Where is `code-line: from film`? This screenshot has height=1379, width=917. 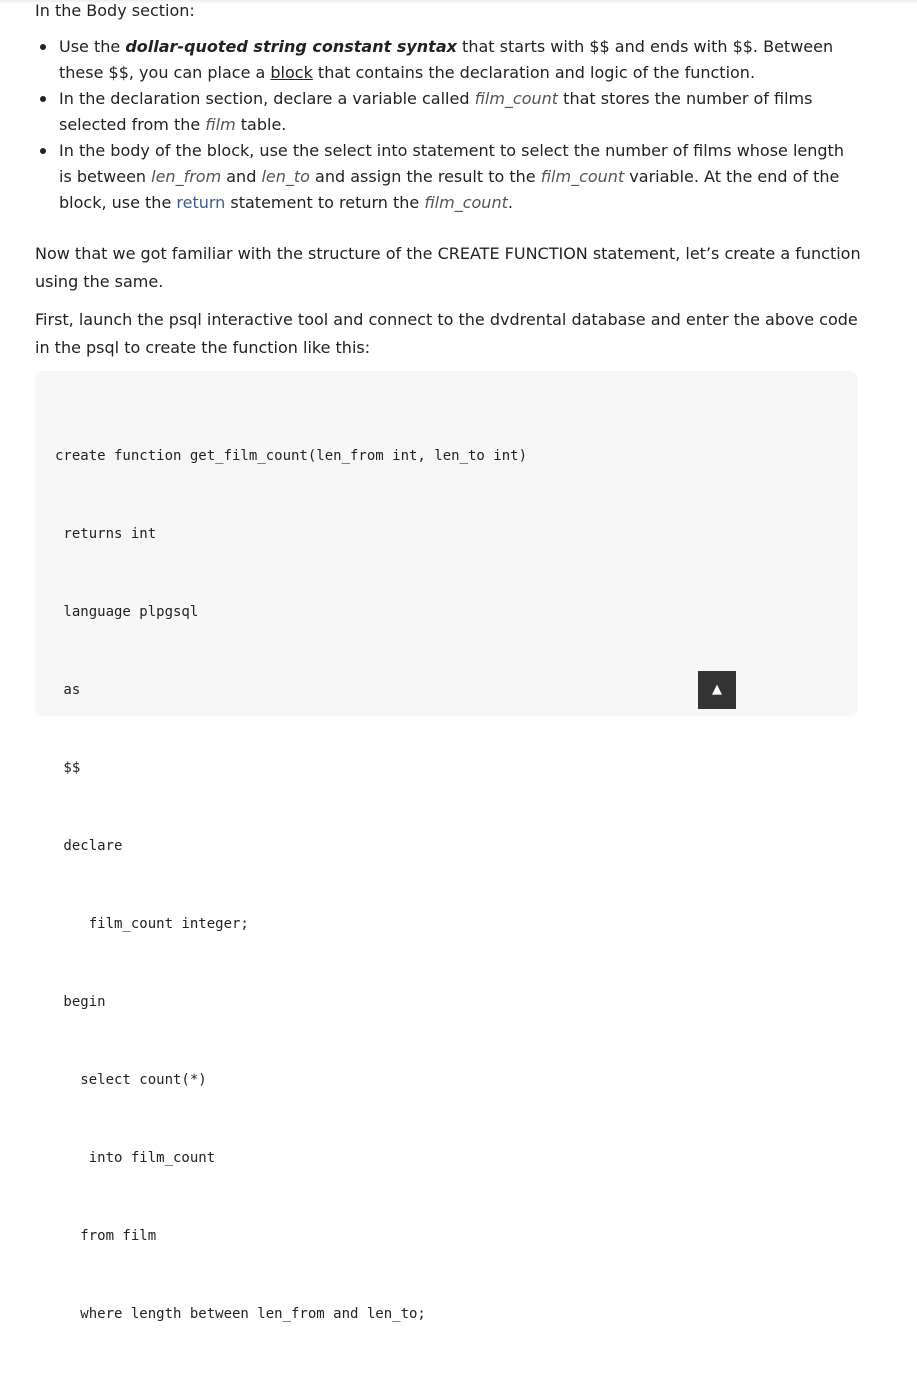
code-line: from film is located at coordinates (106, 1236).